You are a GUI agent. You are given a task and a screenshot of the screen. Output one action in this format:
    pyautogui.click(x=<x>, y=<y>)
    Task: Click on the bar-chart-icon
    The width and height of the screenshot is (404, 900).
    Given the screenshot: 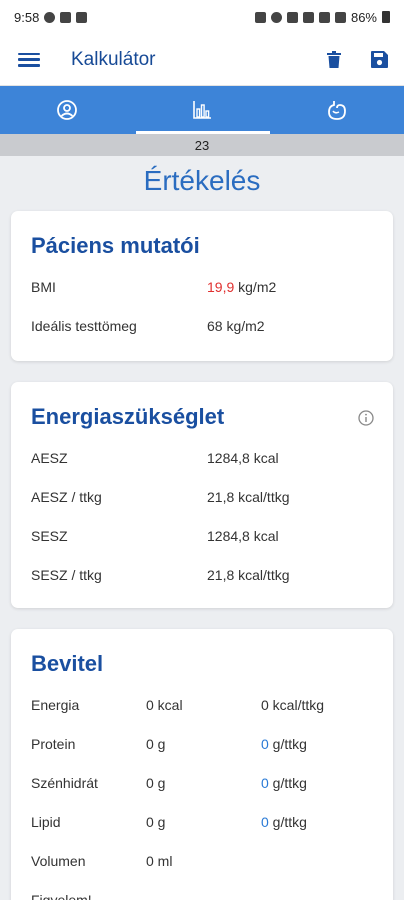 What is the action you would take?
    pyautogui.click(x=202, y=110)
    